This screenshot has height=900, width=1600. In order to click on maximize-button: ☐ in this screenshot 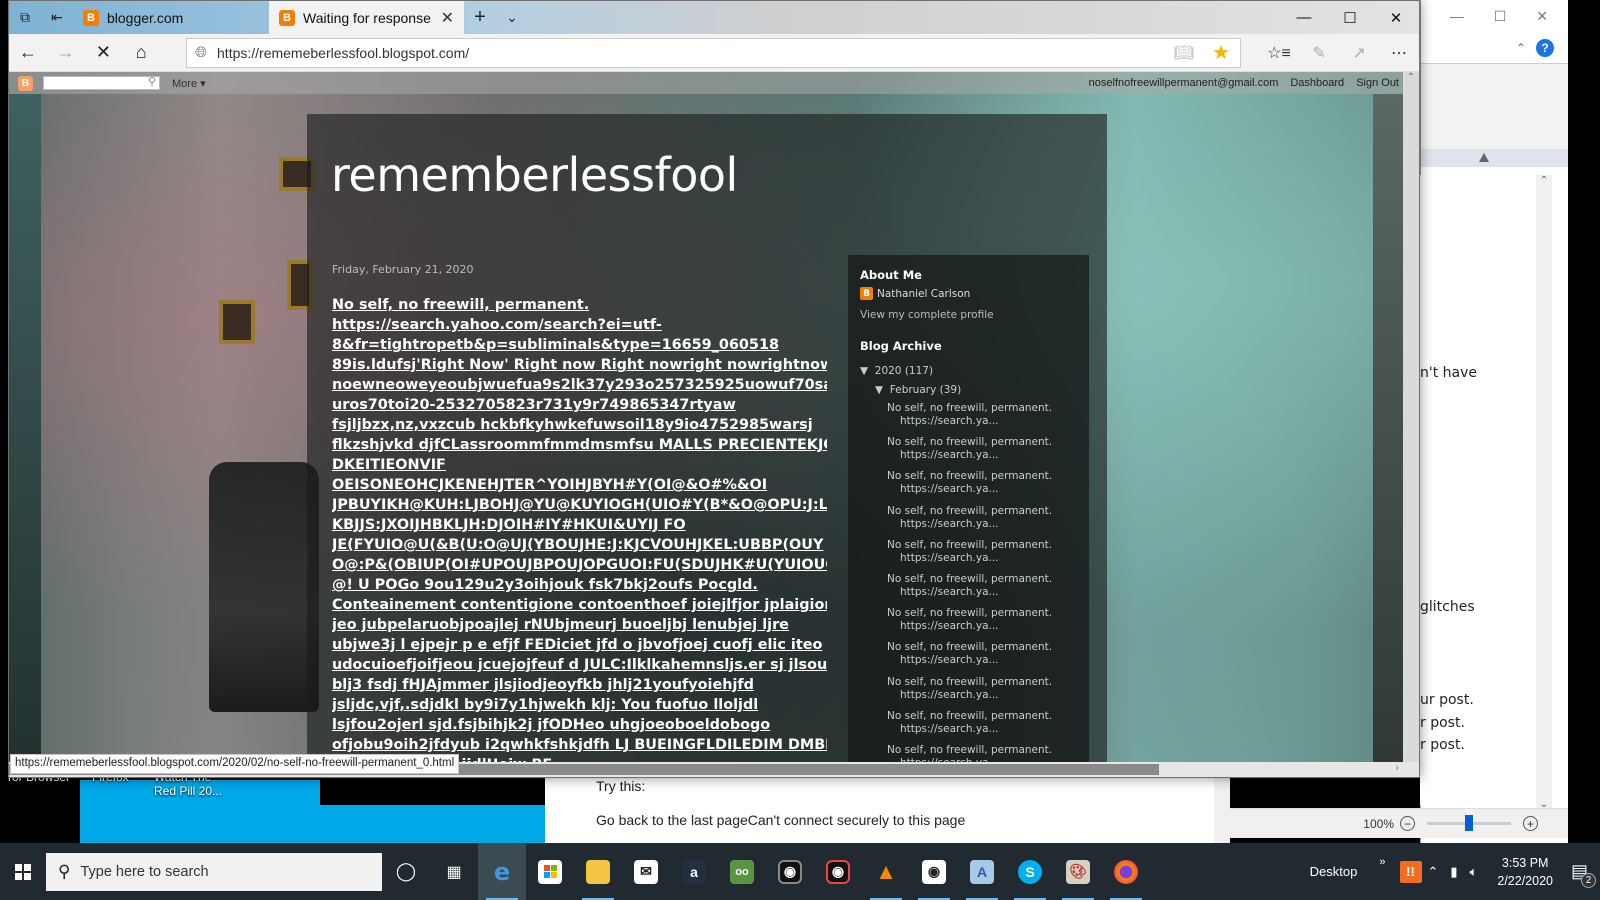, I will do `click(1350, 17)`.